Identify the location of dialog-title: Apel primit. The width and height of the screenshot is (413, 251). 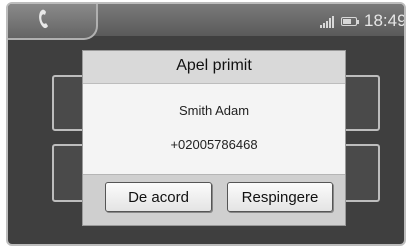
(214, 65).